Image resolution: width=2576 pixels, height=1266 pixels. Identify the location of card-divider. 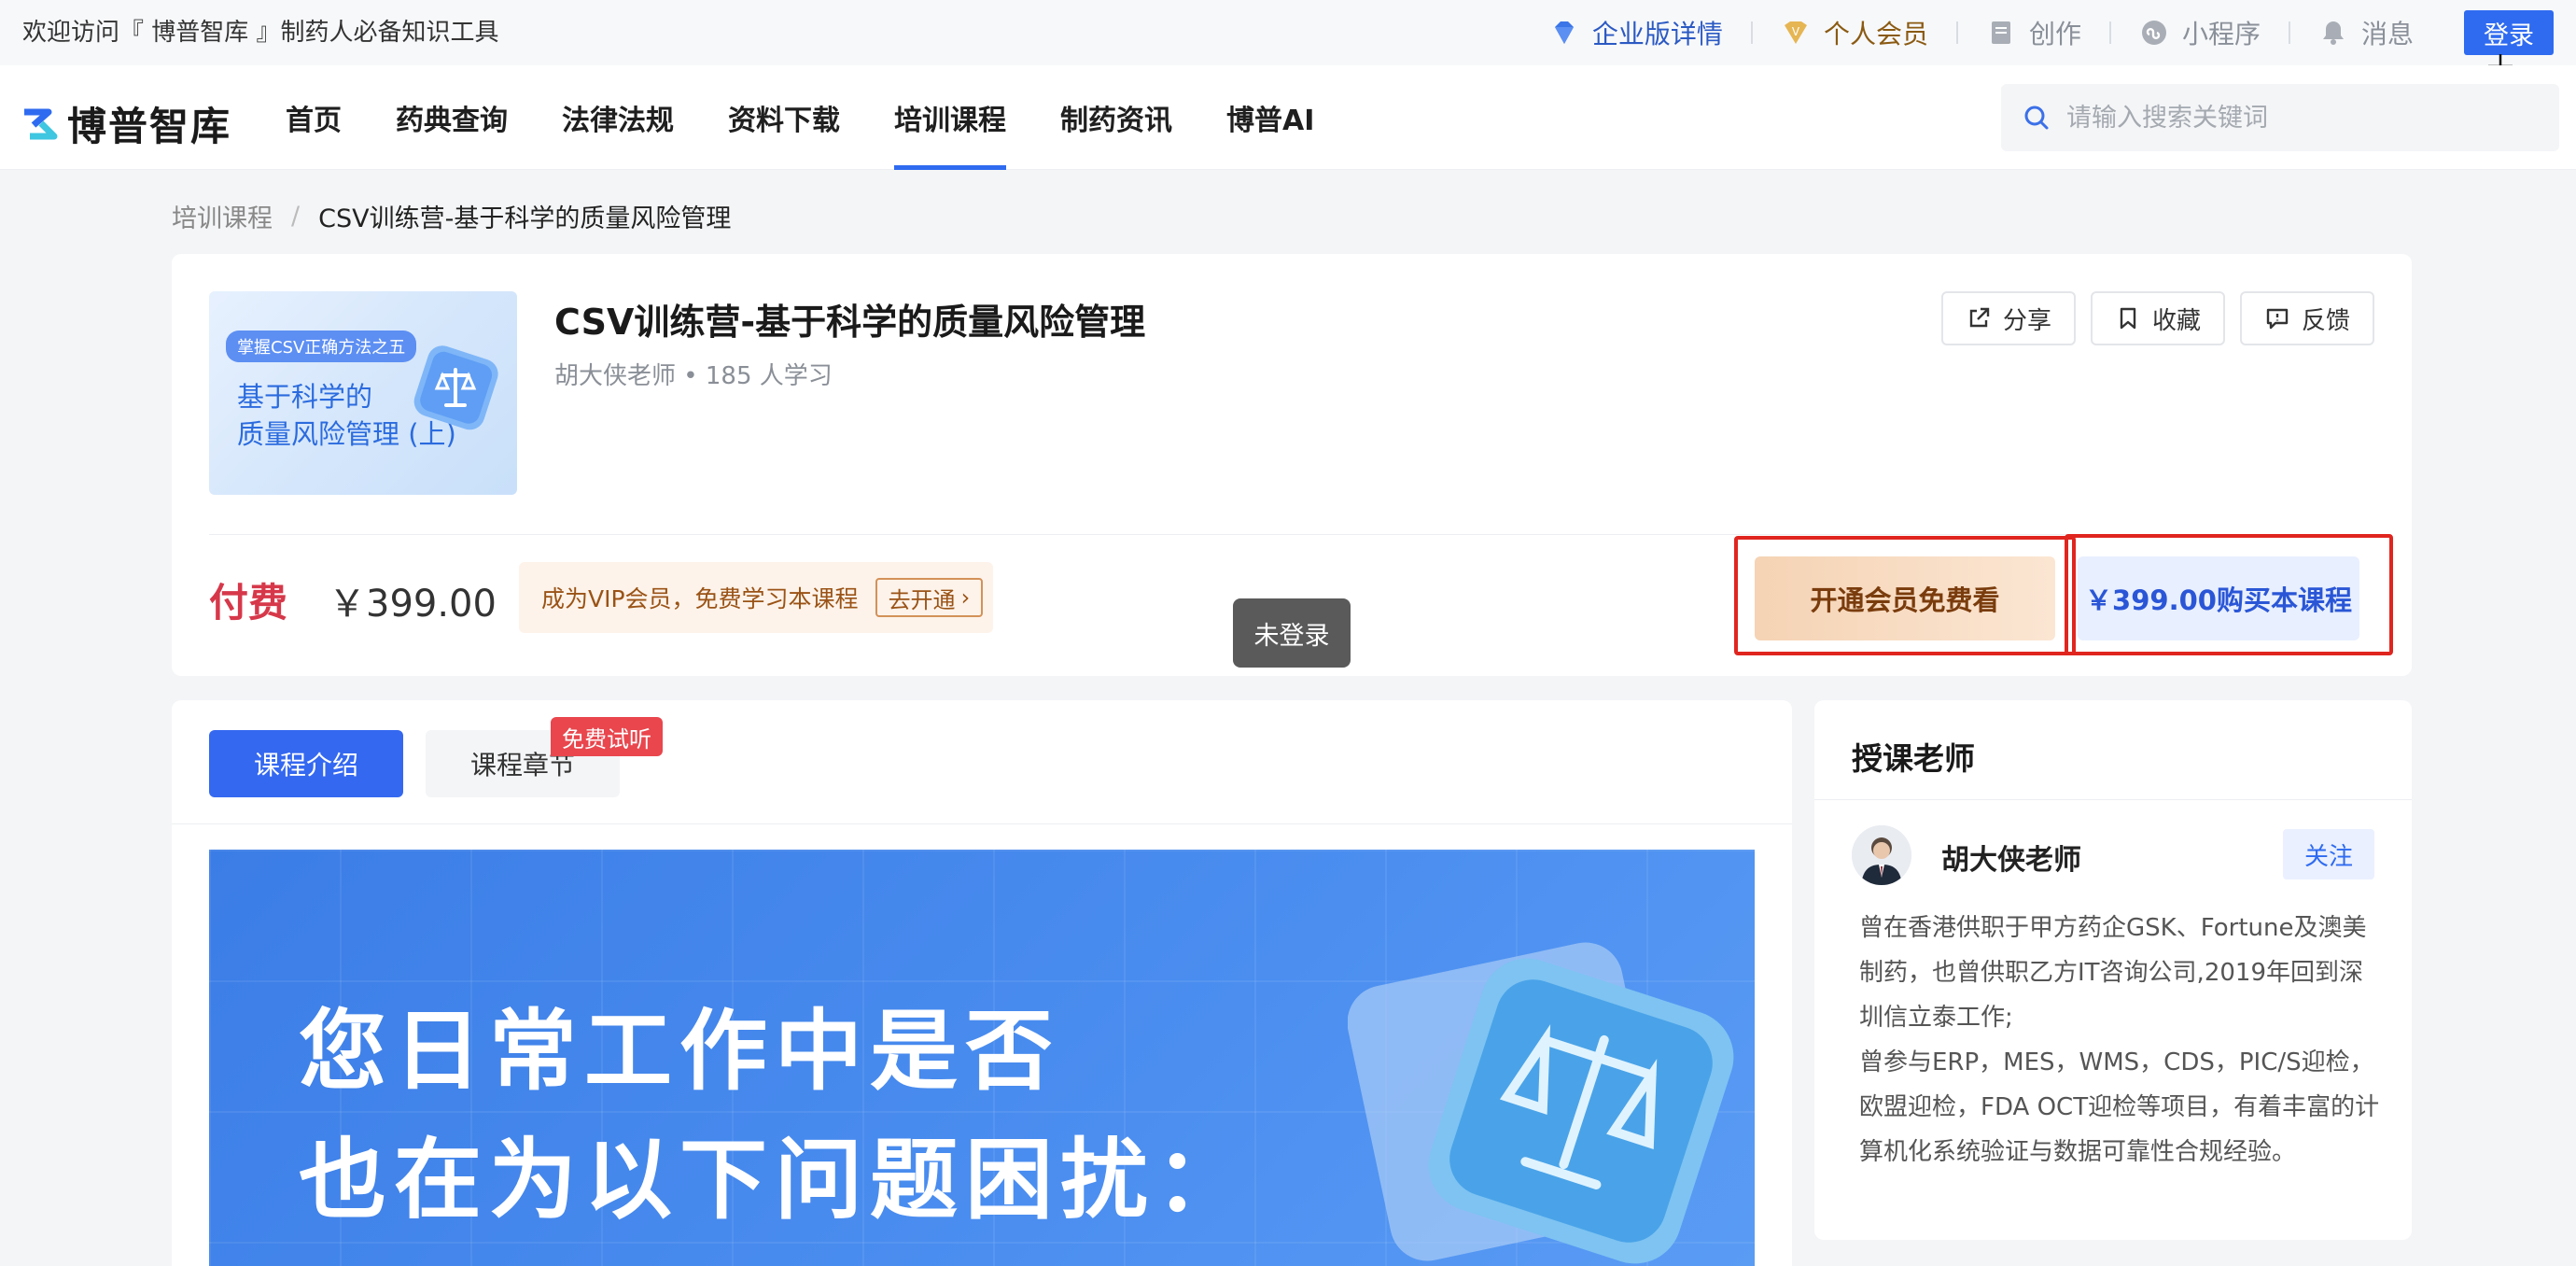
(1291, 534).